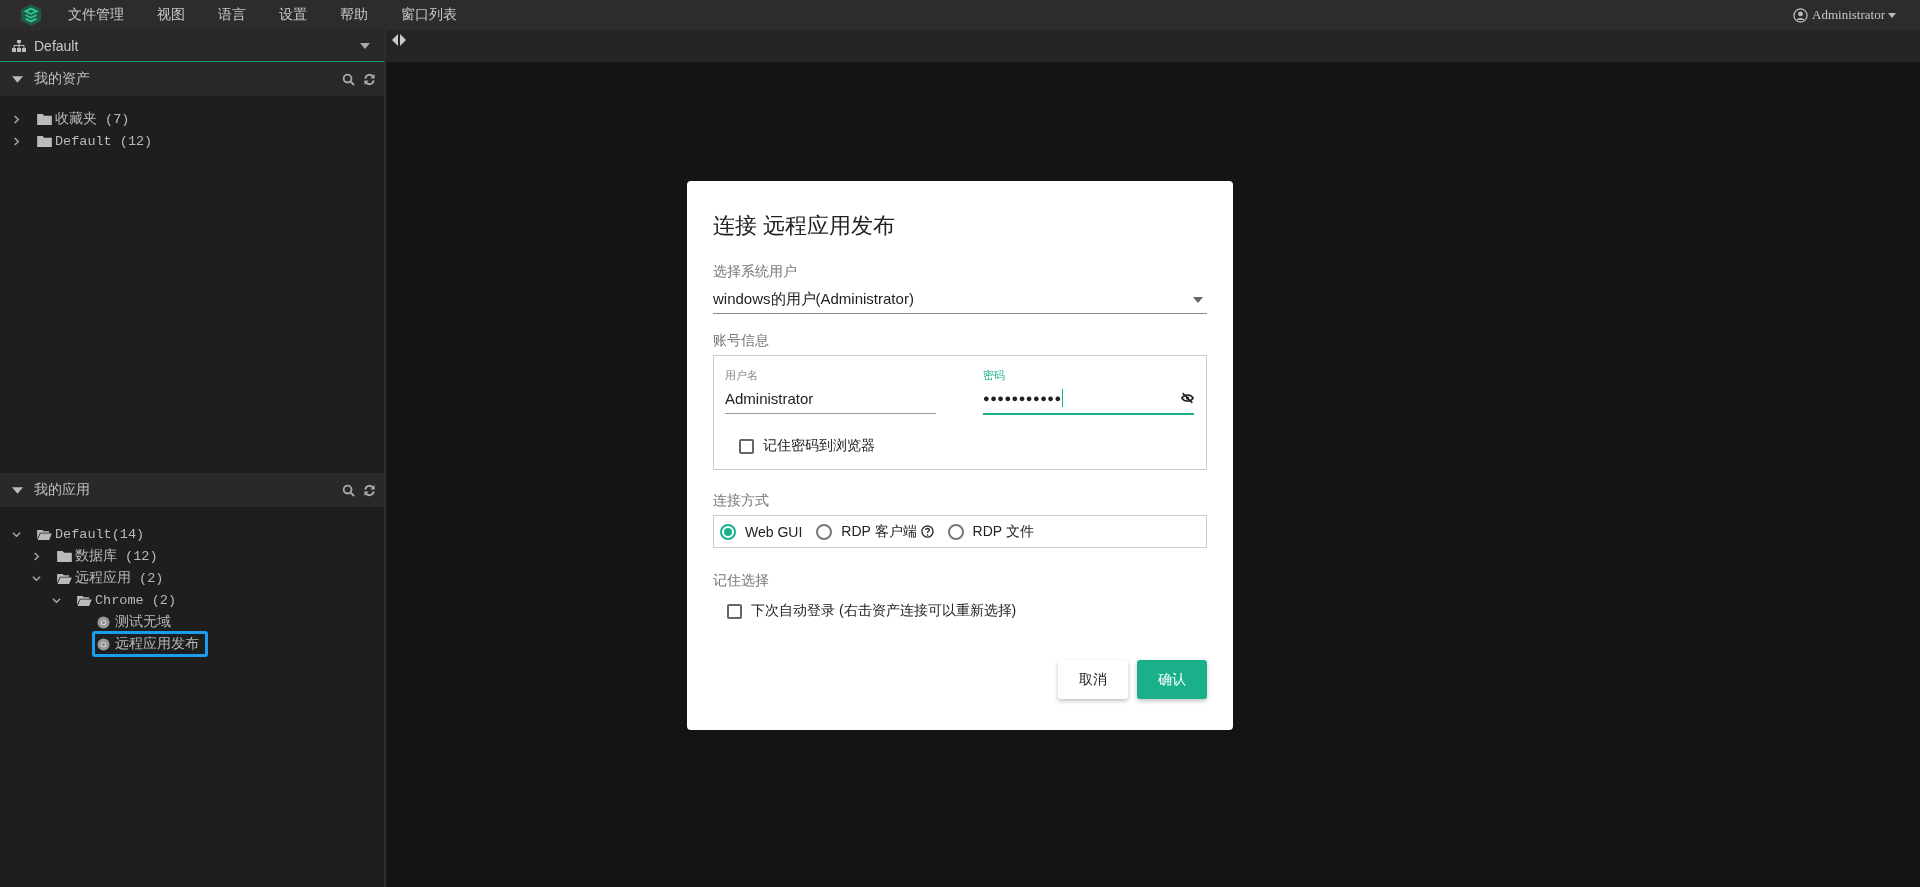 Image resolution: width=1920 pixels, height=887 pixels. What do you see at coordinates (884, 611) in the screenshot?
I see `checkbox-label: 下次自动登录 (右击资产连接可以重新选择)` at bounding box center [884, 611].